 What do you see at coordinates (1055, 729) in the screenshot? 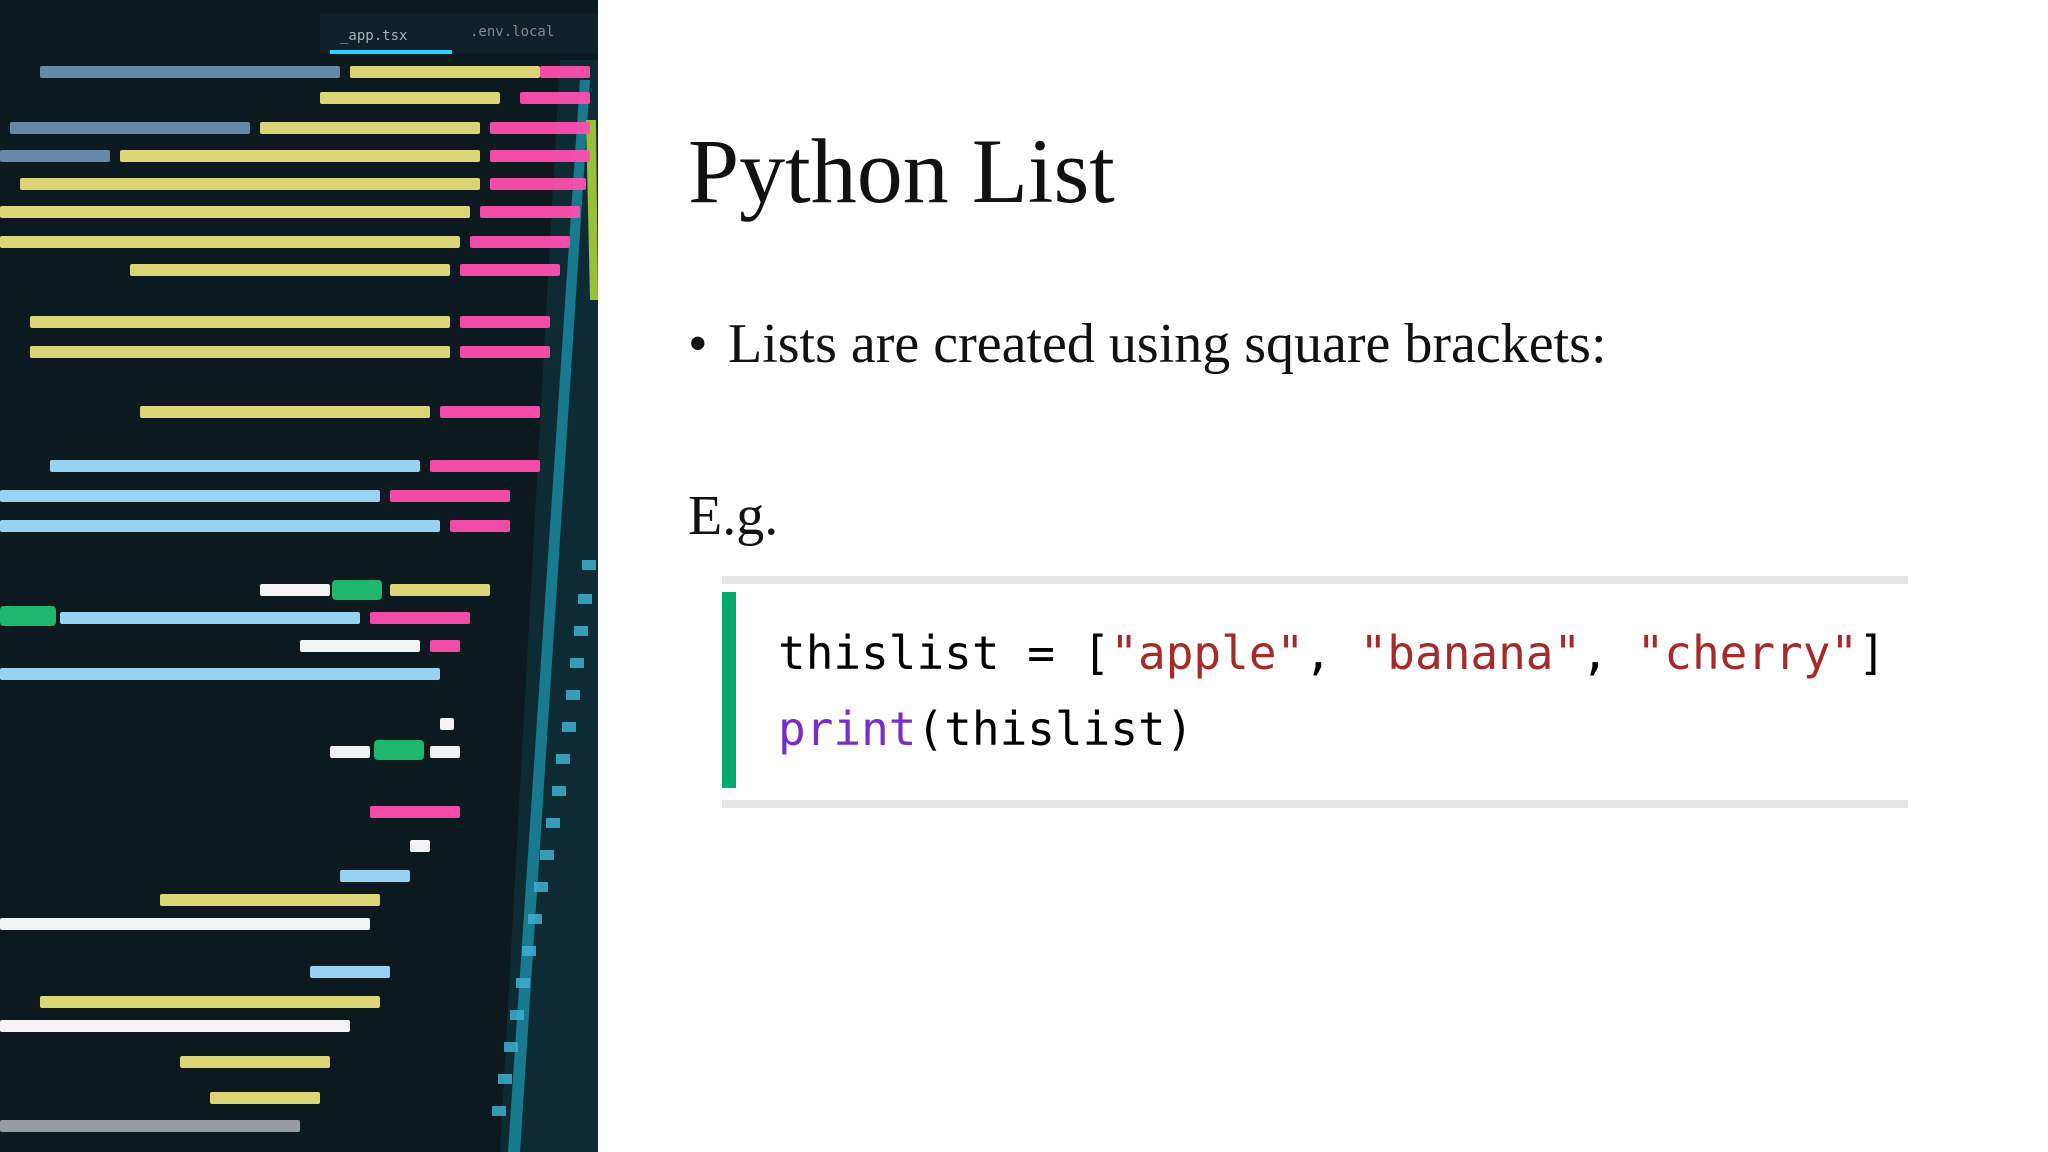
I see `code-args: (thislist)` at bounding box center [1055, 729].